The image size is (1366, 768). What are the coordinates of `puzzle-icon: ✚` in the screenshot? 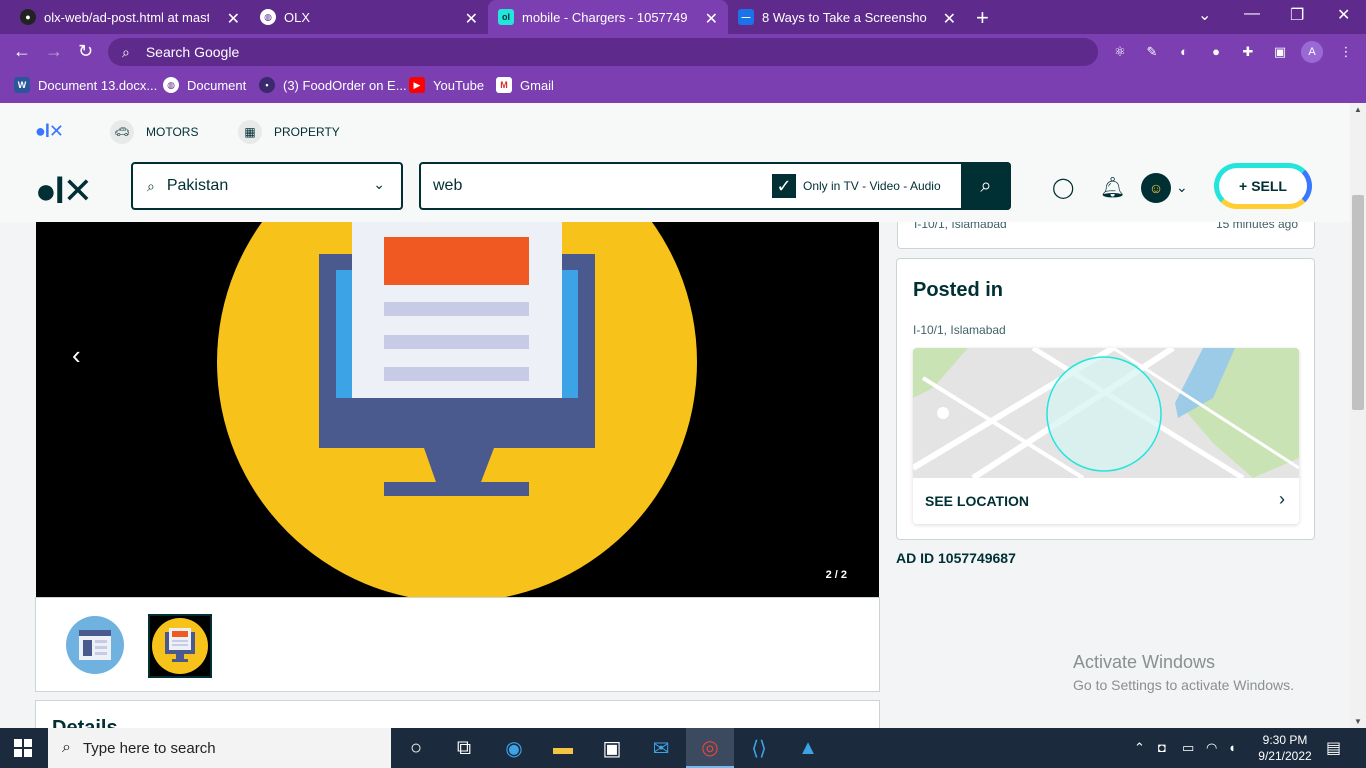 It's located at (1248, 52).